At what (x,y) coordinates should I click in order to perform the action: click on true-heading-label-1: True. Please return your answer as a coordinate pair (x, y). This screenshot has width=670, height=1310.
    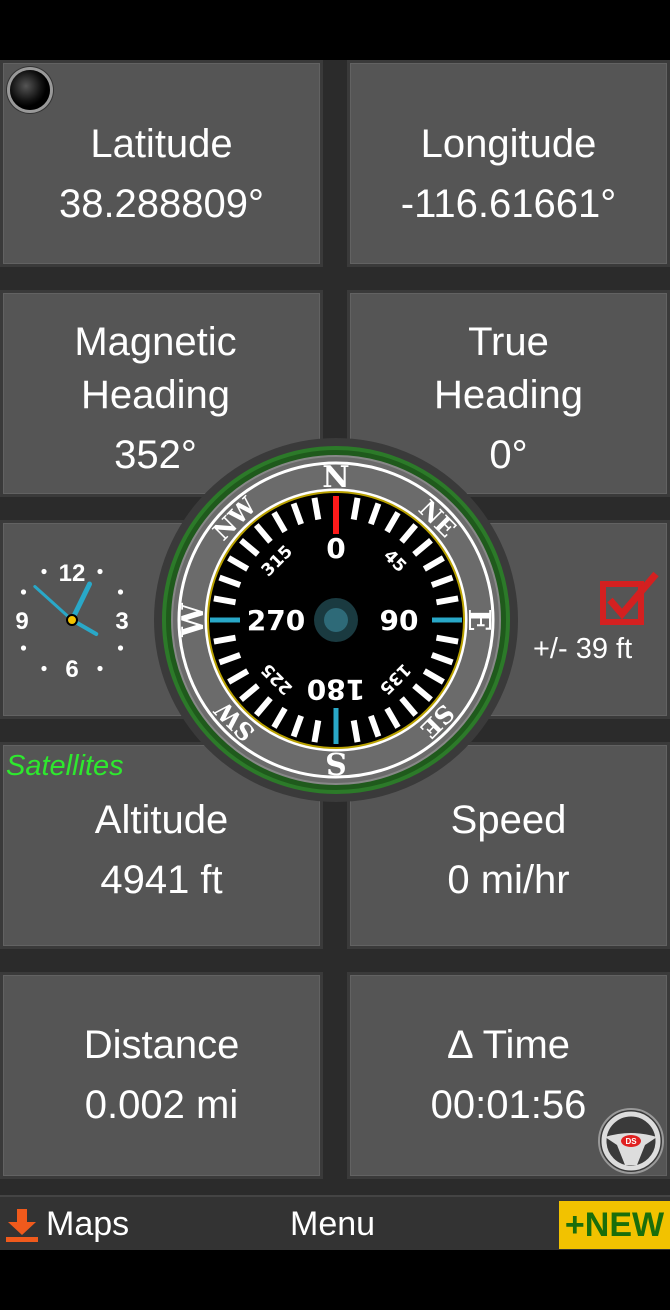
    Looking at the image, I should click on (508, 342).